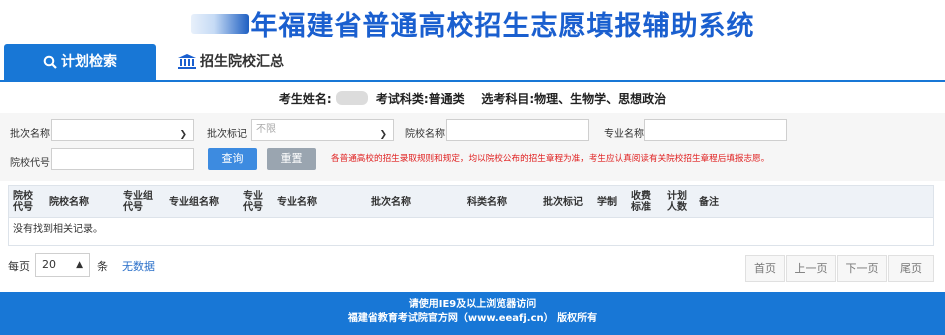 The image size is (945, 335). I want to click on batch-name-select: ❯, so click(122, 130).